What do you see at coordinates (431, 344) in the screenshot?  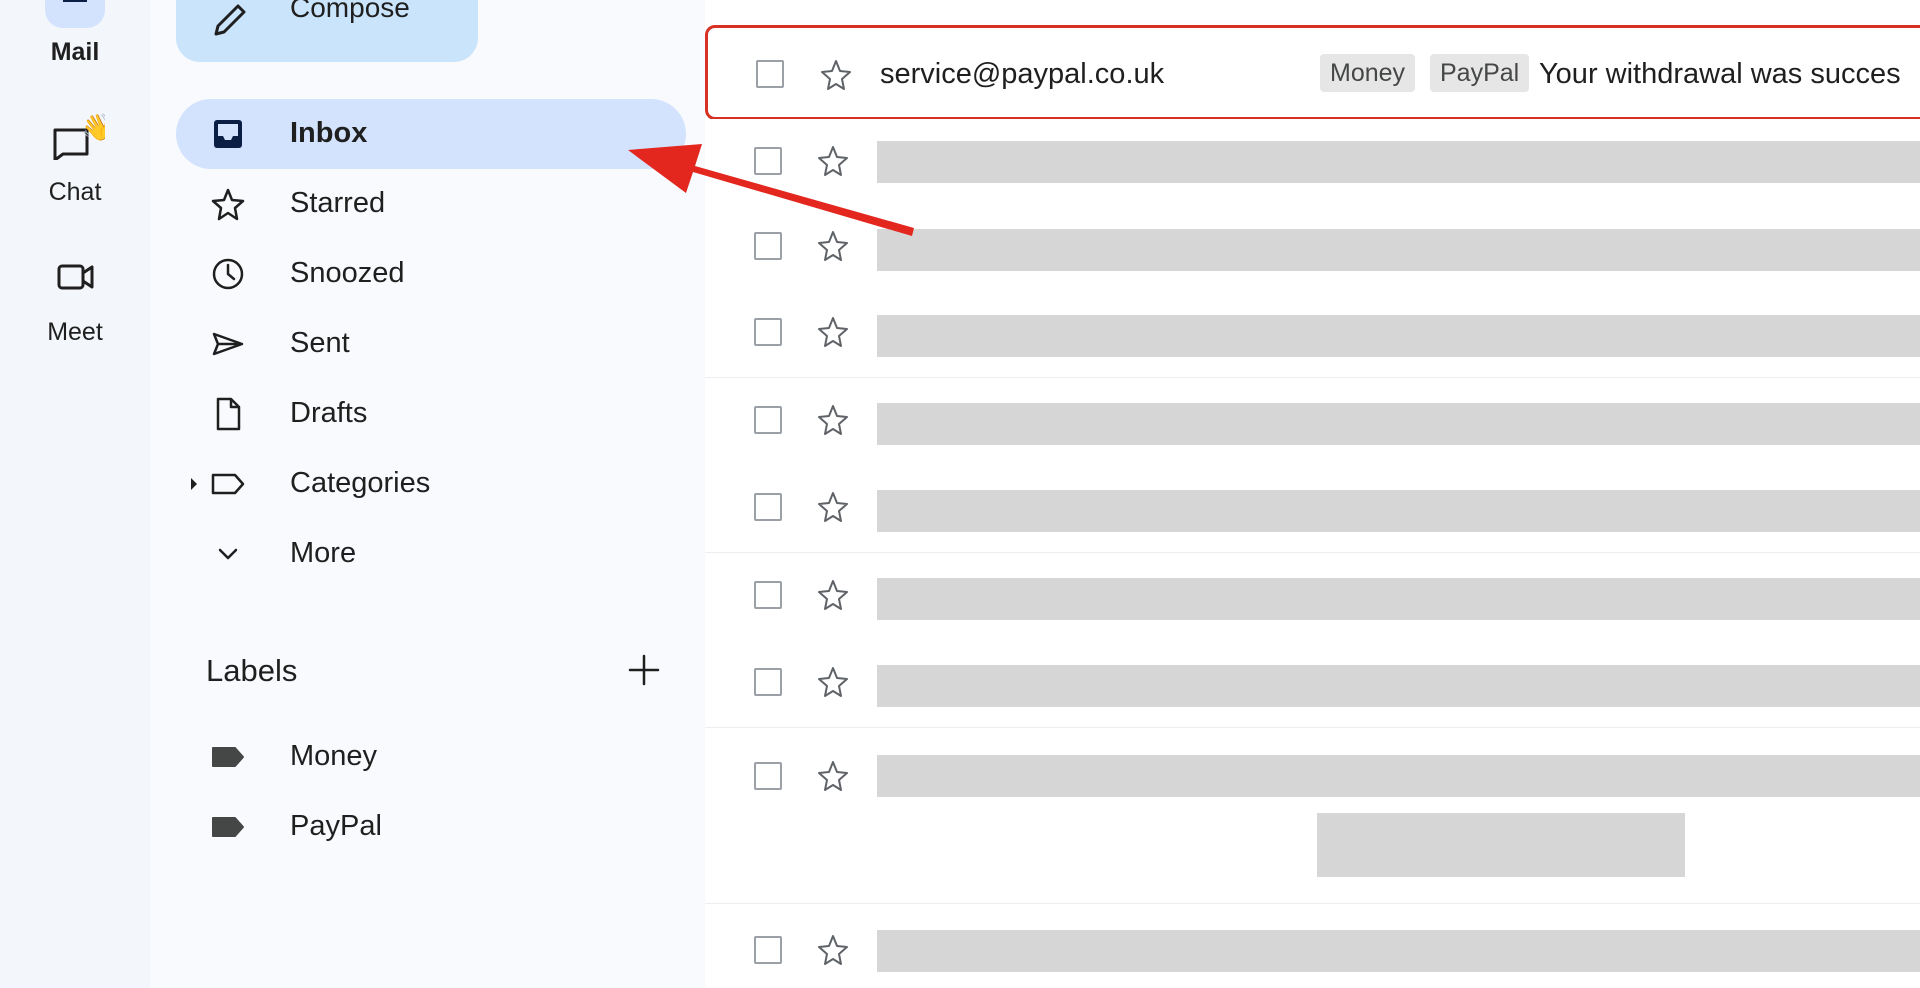 I see `nav-item-sent: Sent` at bounding box center [431, 344].